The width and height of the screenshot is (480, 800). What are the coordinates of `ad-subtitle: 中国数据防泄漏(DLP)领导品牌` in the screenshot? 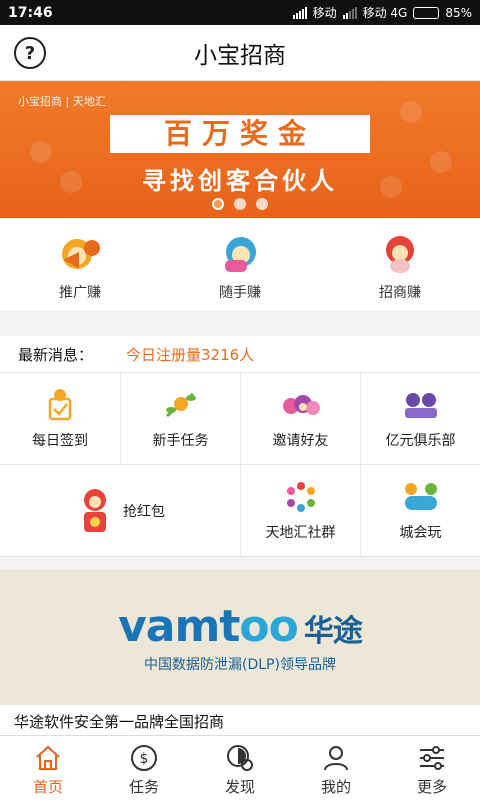 It's located at (240, 665).